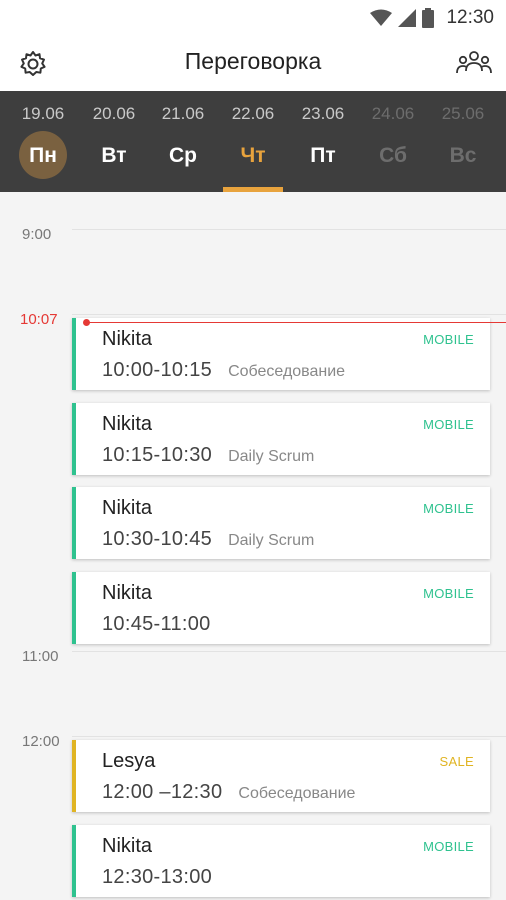  I want to click on event-time: 10:45-11:00, so click(156, 624).